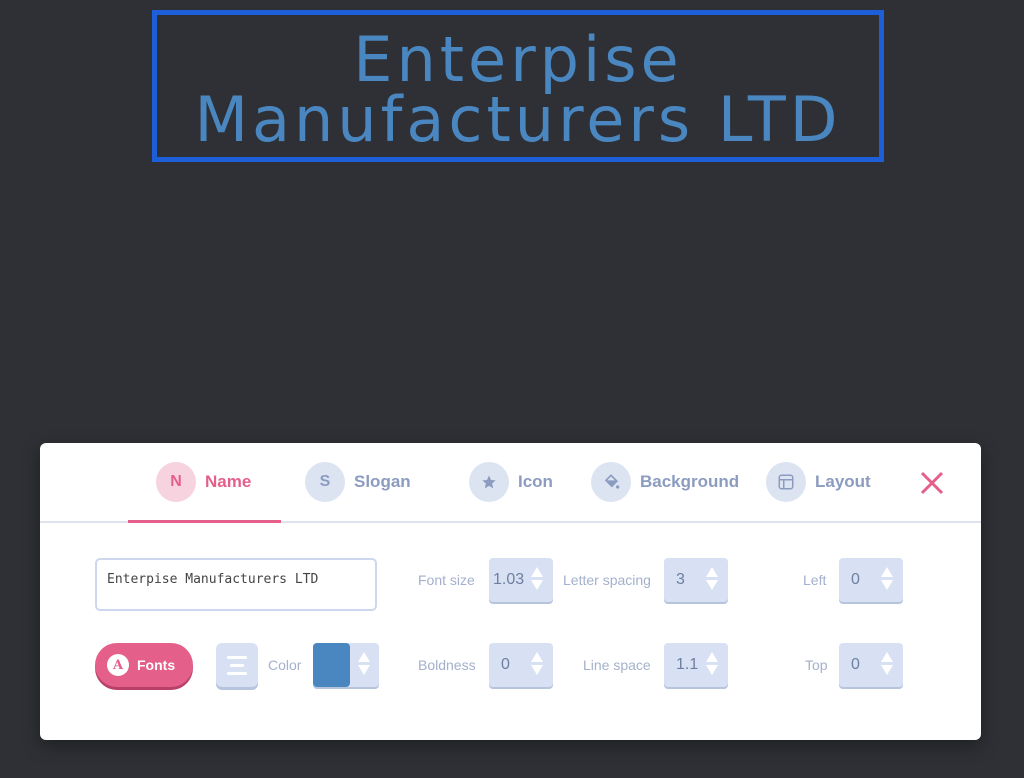  I want to click on tab-label: Icon, so click(535, 481).